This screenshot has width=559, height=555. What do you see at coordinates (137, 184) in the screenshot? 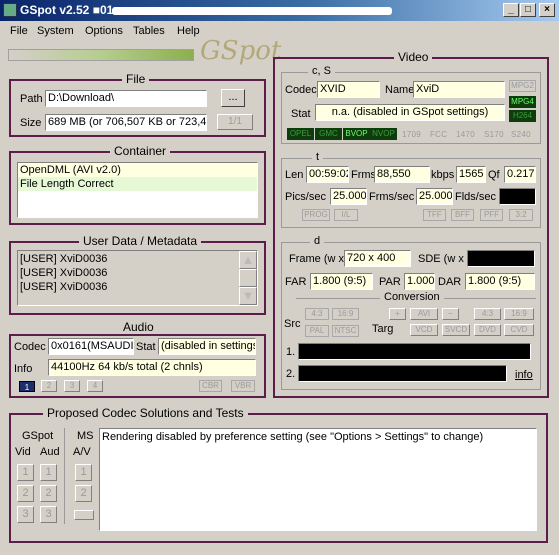
I see `container-line: File Length Correct` at bounding box center [137, 184].